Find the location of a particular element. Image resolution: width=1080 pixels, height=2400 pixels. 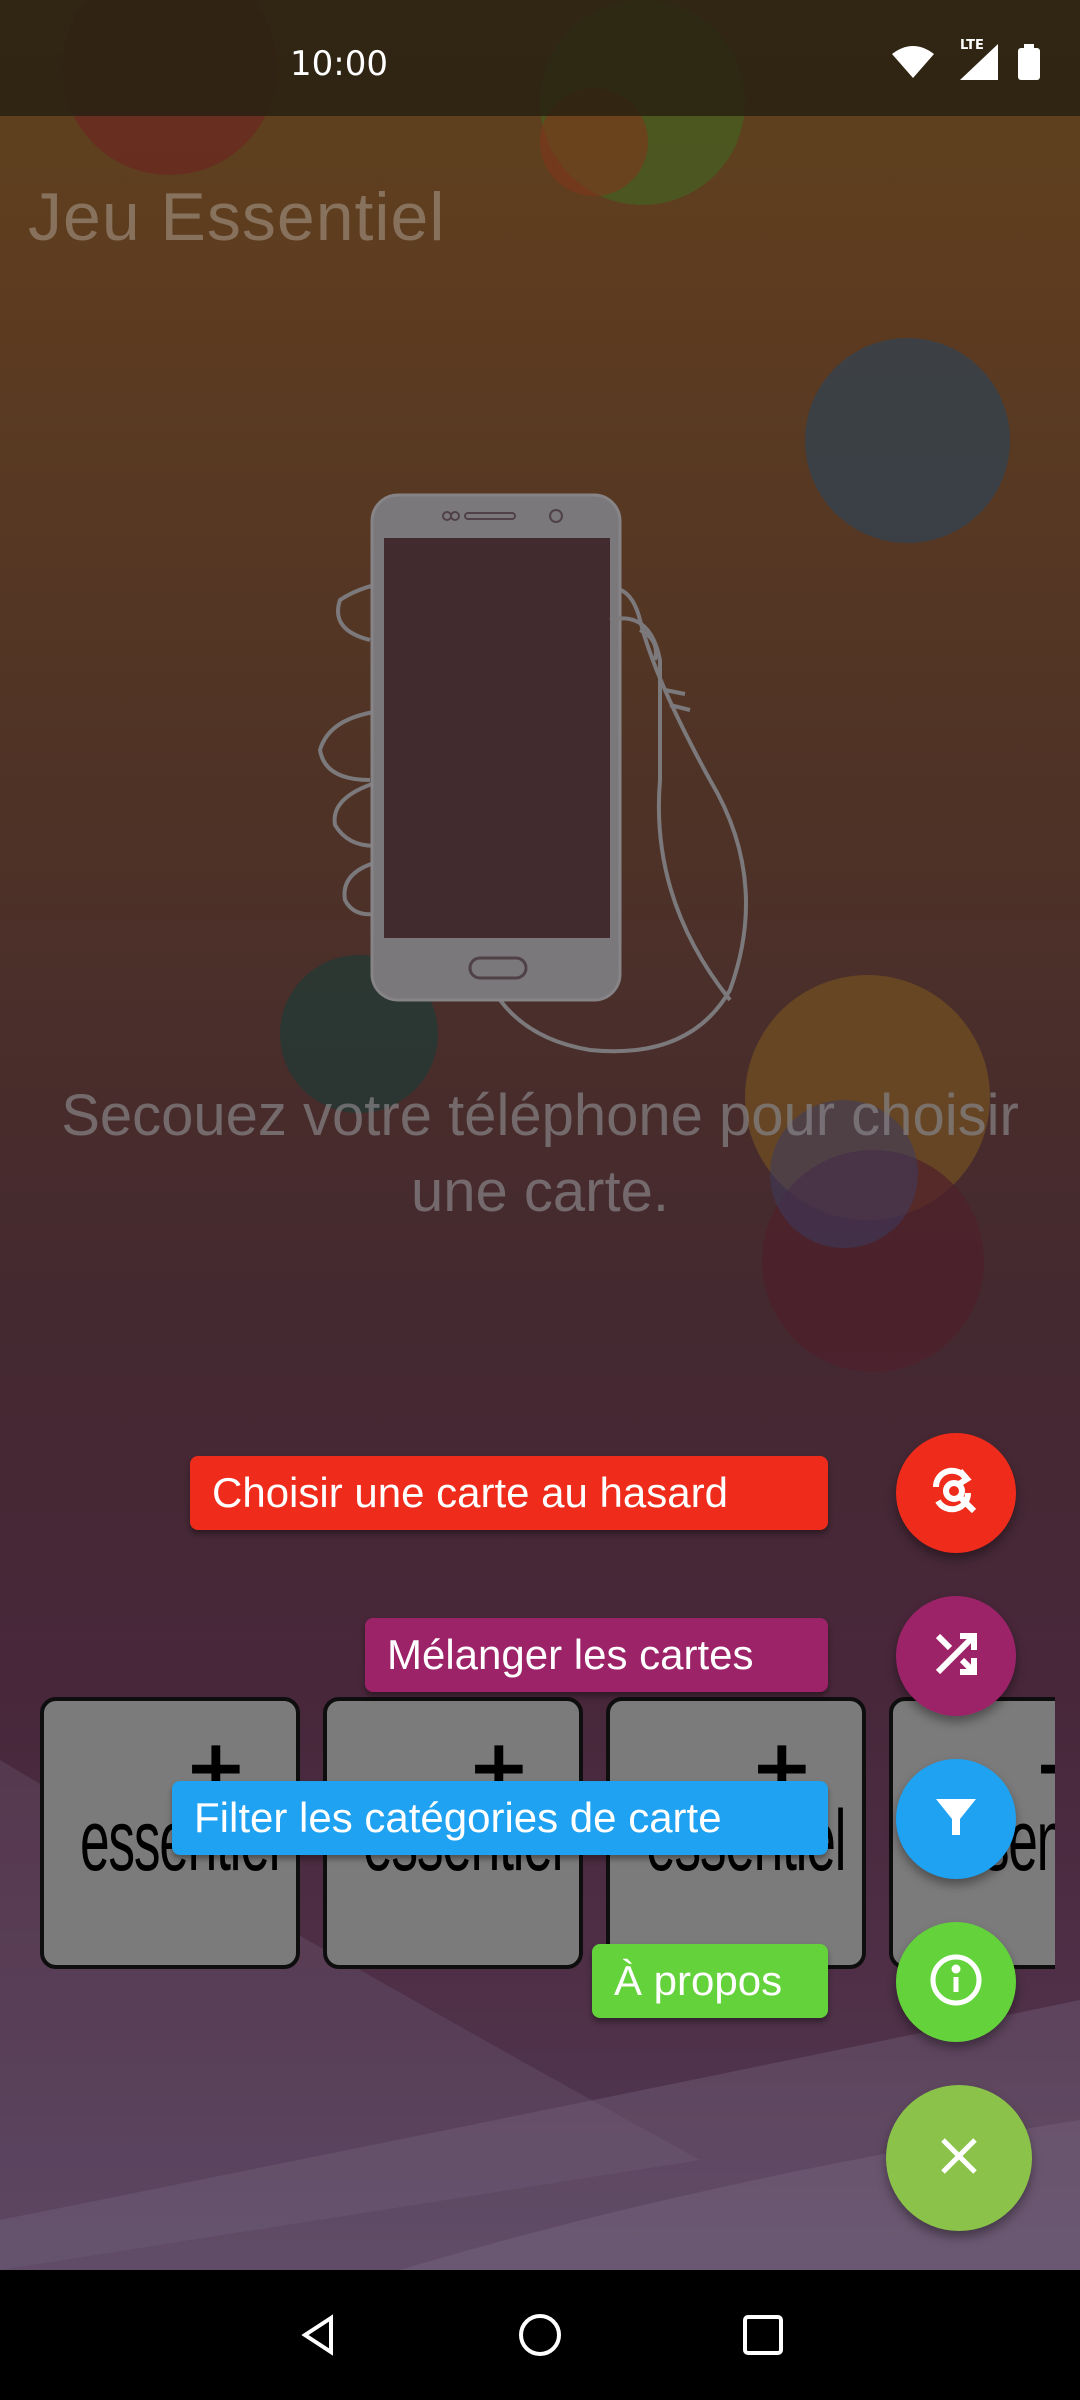

shuffle-cards-label: Mélanger les cartes is located at coordinates (596, 1655).